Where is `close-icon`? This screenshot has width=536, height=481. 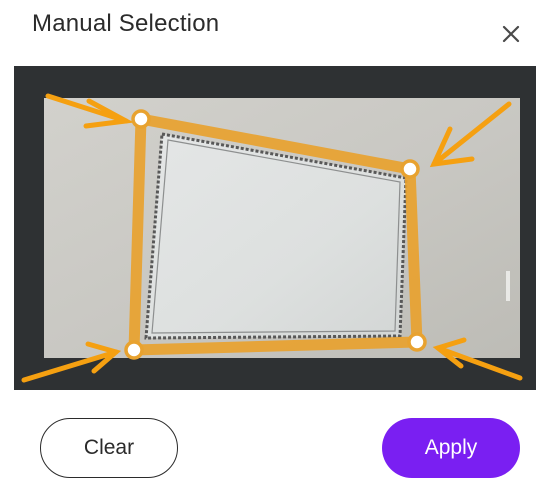
close-icon is located at coordinates (511, 34).